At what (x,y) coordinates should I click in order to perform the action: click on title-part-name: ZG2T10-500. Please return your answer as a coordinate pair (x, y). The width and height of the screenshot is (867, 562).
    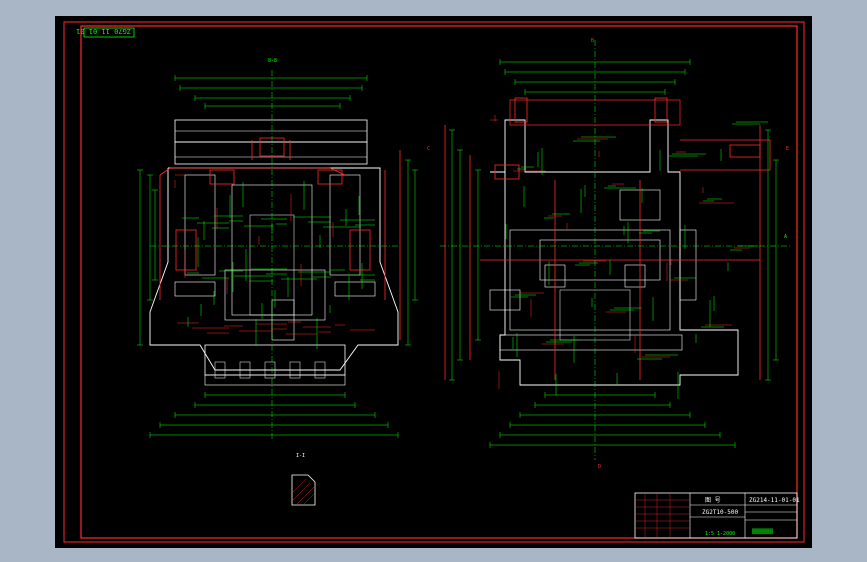
    Looking at the image, I should click on (720, 512).